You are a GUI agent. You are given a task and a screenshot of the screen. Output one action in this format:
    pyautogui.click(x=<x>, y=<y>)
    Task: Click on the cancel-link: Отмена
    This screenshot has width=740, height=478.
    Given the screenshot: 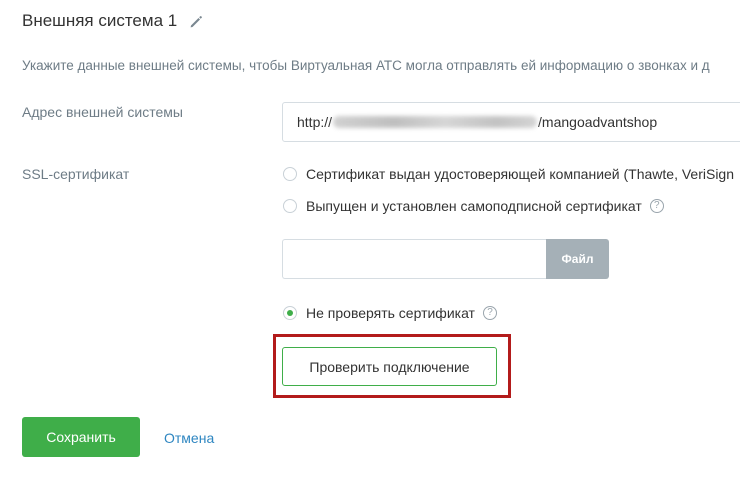 What is the action you would take?
    pyautogui.click(x=189, y=438)
    